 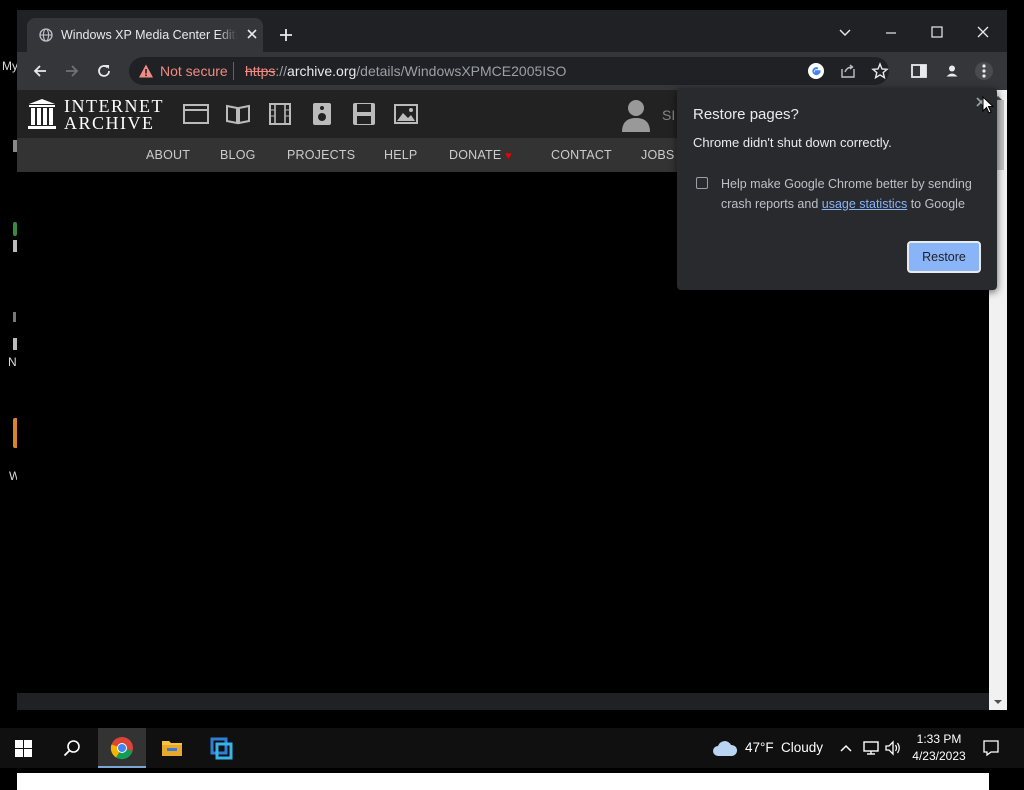 What do you see at coordinates (238, 114) in the screenshot?
I see `texts-icon` at bounding box center [238, 114].